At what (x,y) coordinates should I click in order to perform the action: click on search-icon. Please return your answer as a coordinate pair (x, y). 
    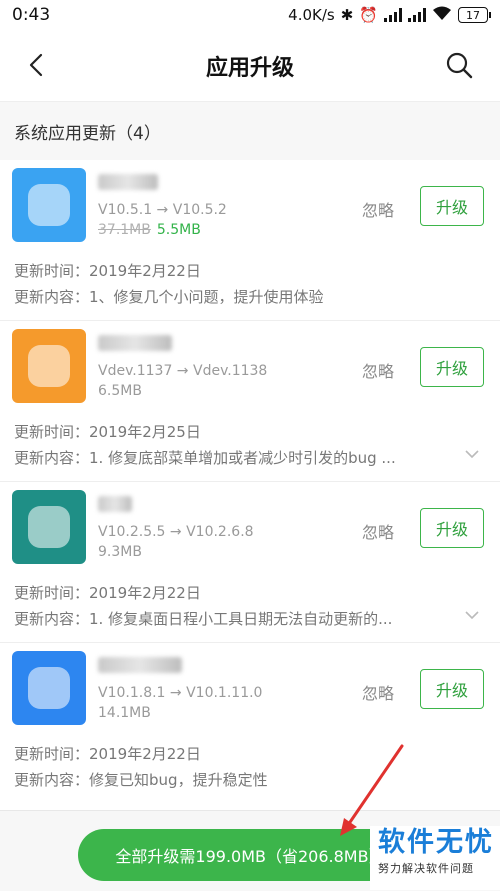
    Looking at the image, I should click on (459, 65).